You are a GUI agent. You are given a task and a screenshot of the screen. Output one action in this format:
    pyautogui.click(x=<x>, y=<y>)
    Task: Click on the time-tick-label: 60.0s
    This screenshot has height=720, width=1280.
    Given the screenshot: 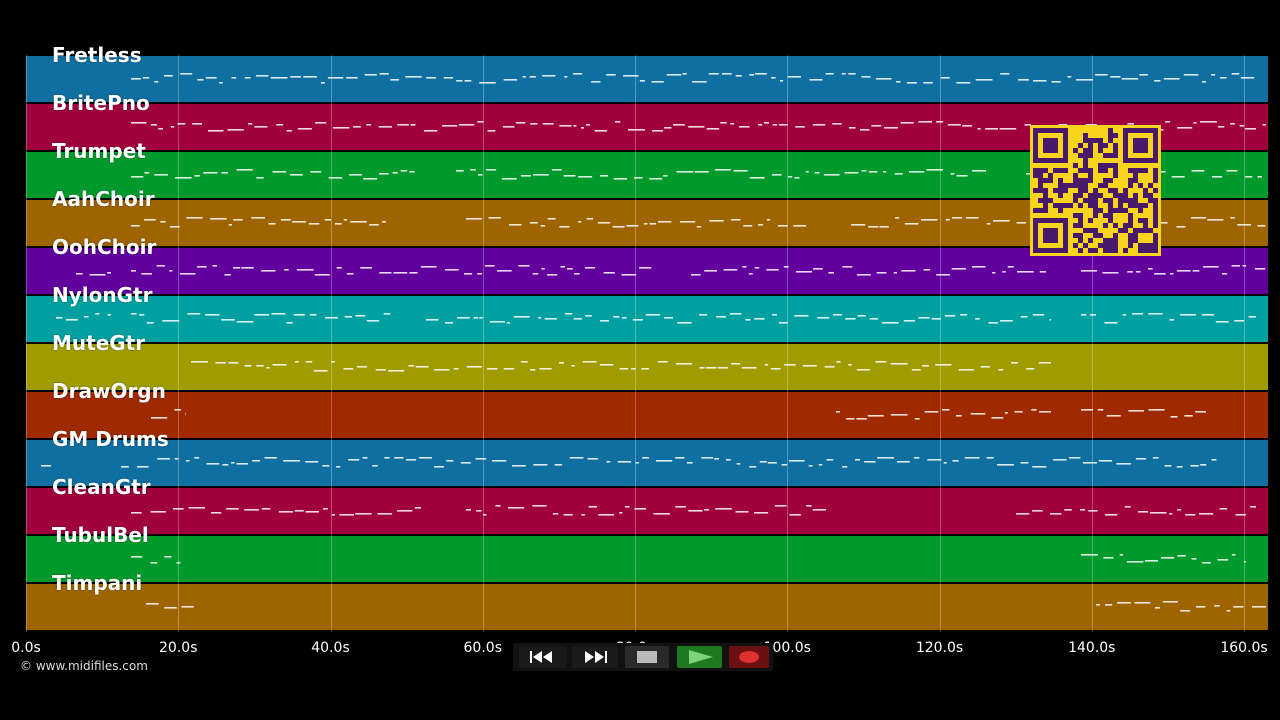 What is the action you would take?
    pyautogui.click(x=482, y=648)
    